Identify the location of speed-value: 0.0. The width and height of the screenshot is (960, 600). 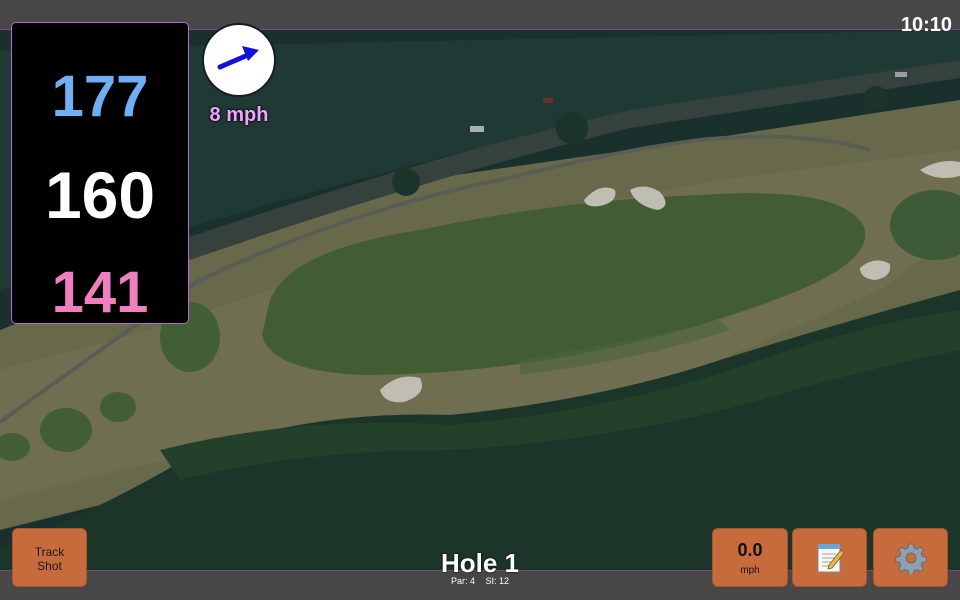
(750, 550).